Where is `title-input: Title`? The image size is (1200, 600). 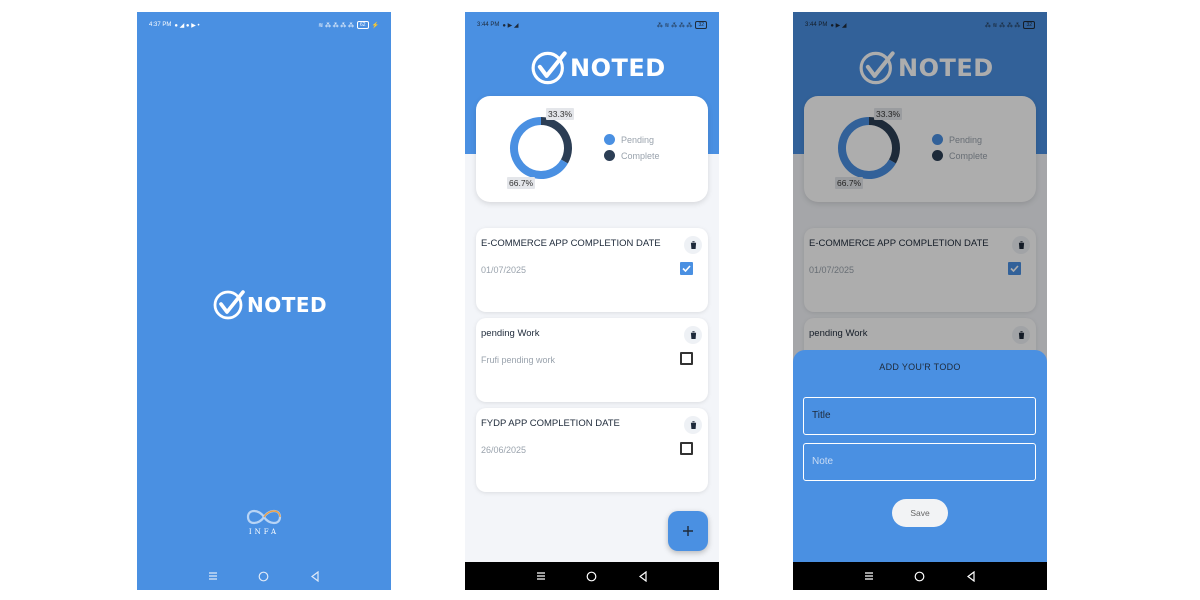 title-input: Title is located at coordinates (919, 416).